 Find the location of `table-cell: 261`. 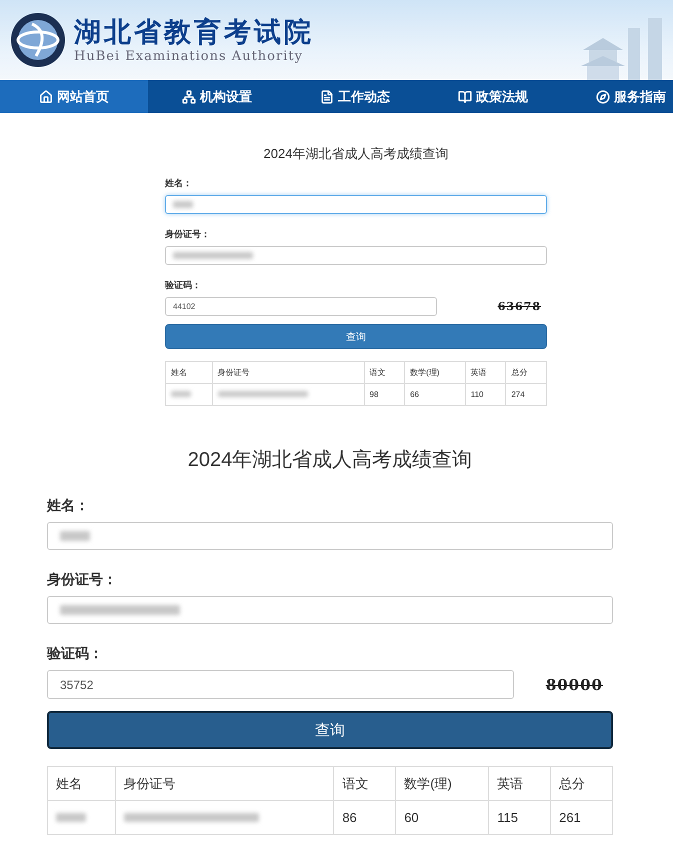

table-cell: 261 is located at coordinates (581, 817).